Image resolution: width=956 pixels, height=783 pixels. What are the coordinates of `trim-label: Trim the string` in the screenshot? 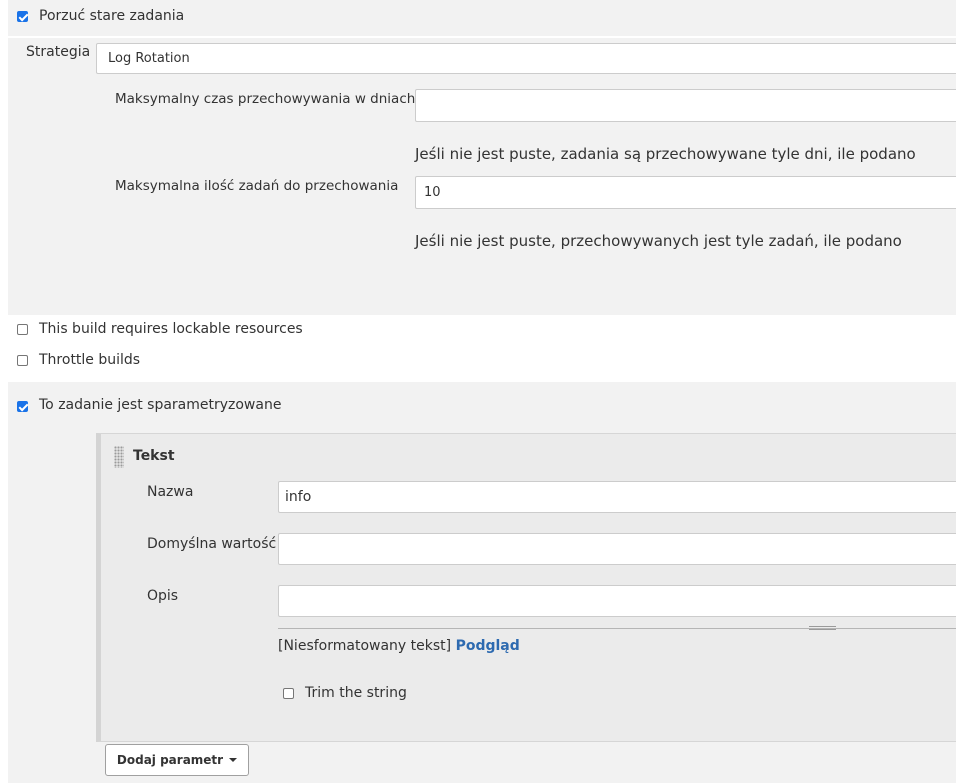 It's located at (356, 693).